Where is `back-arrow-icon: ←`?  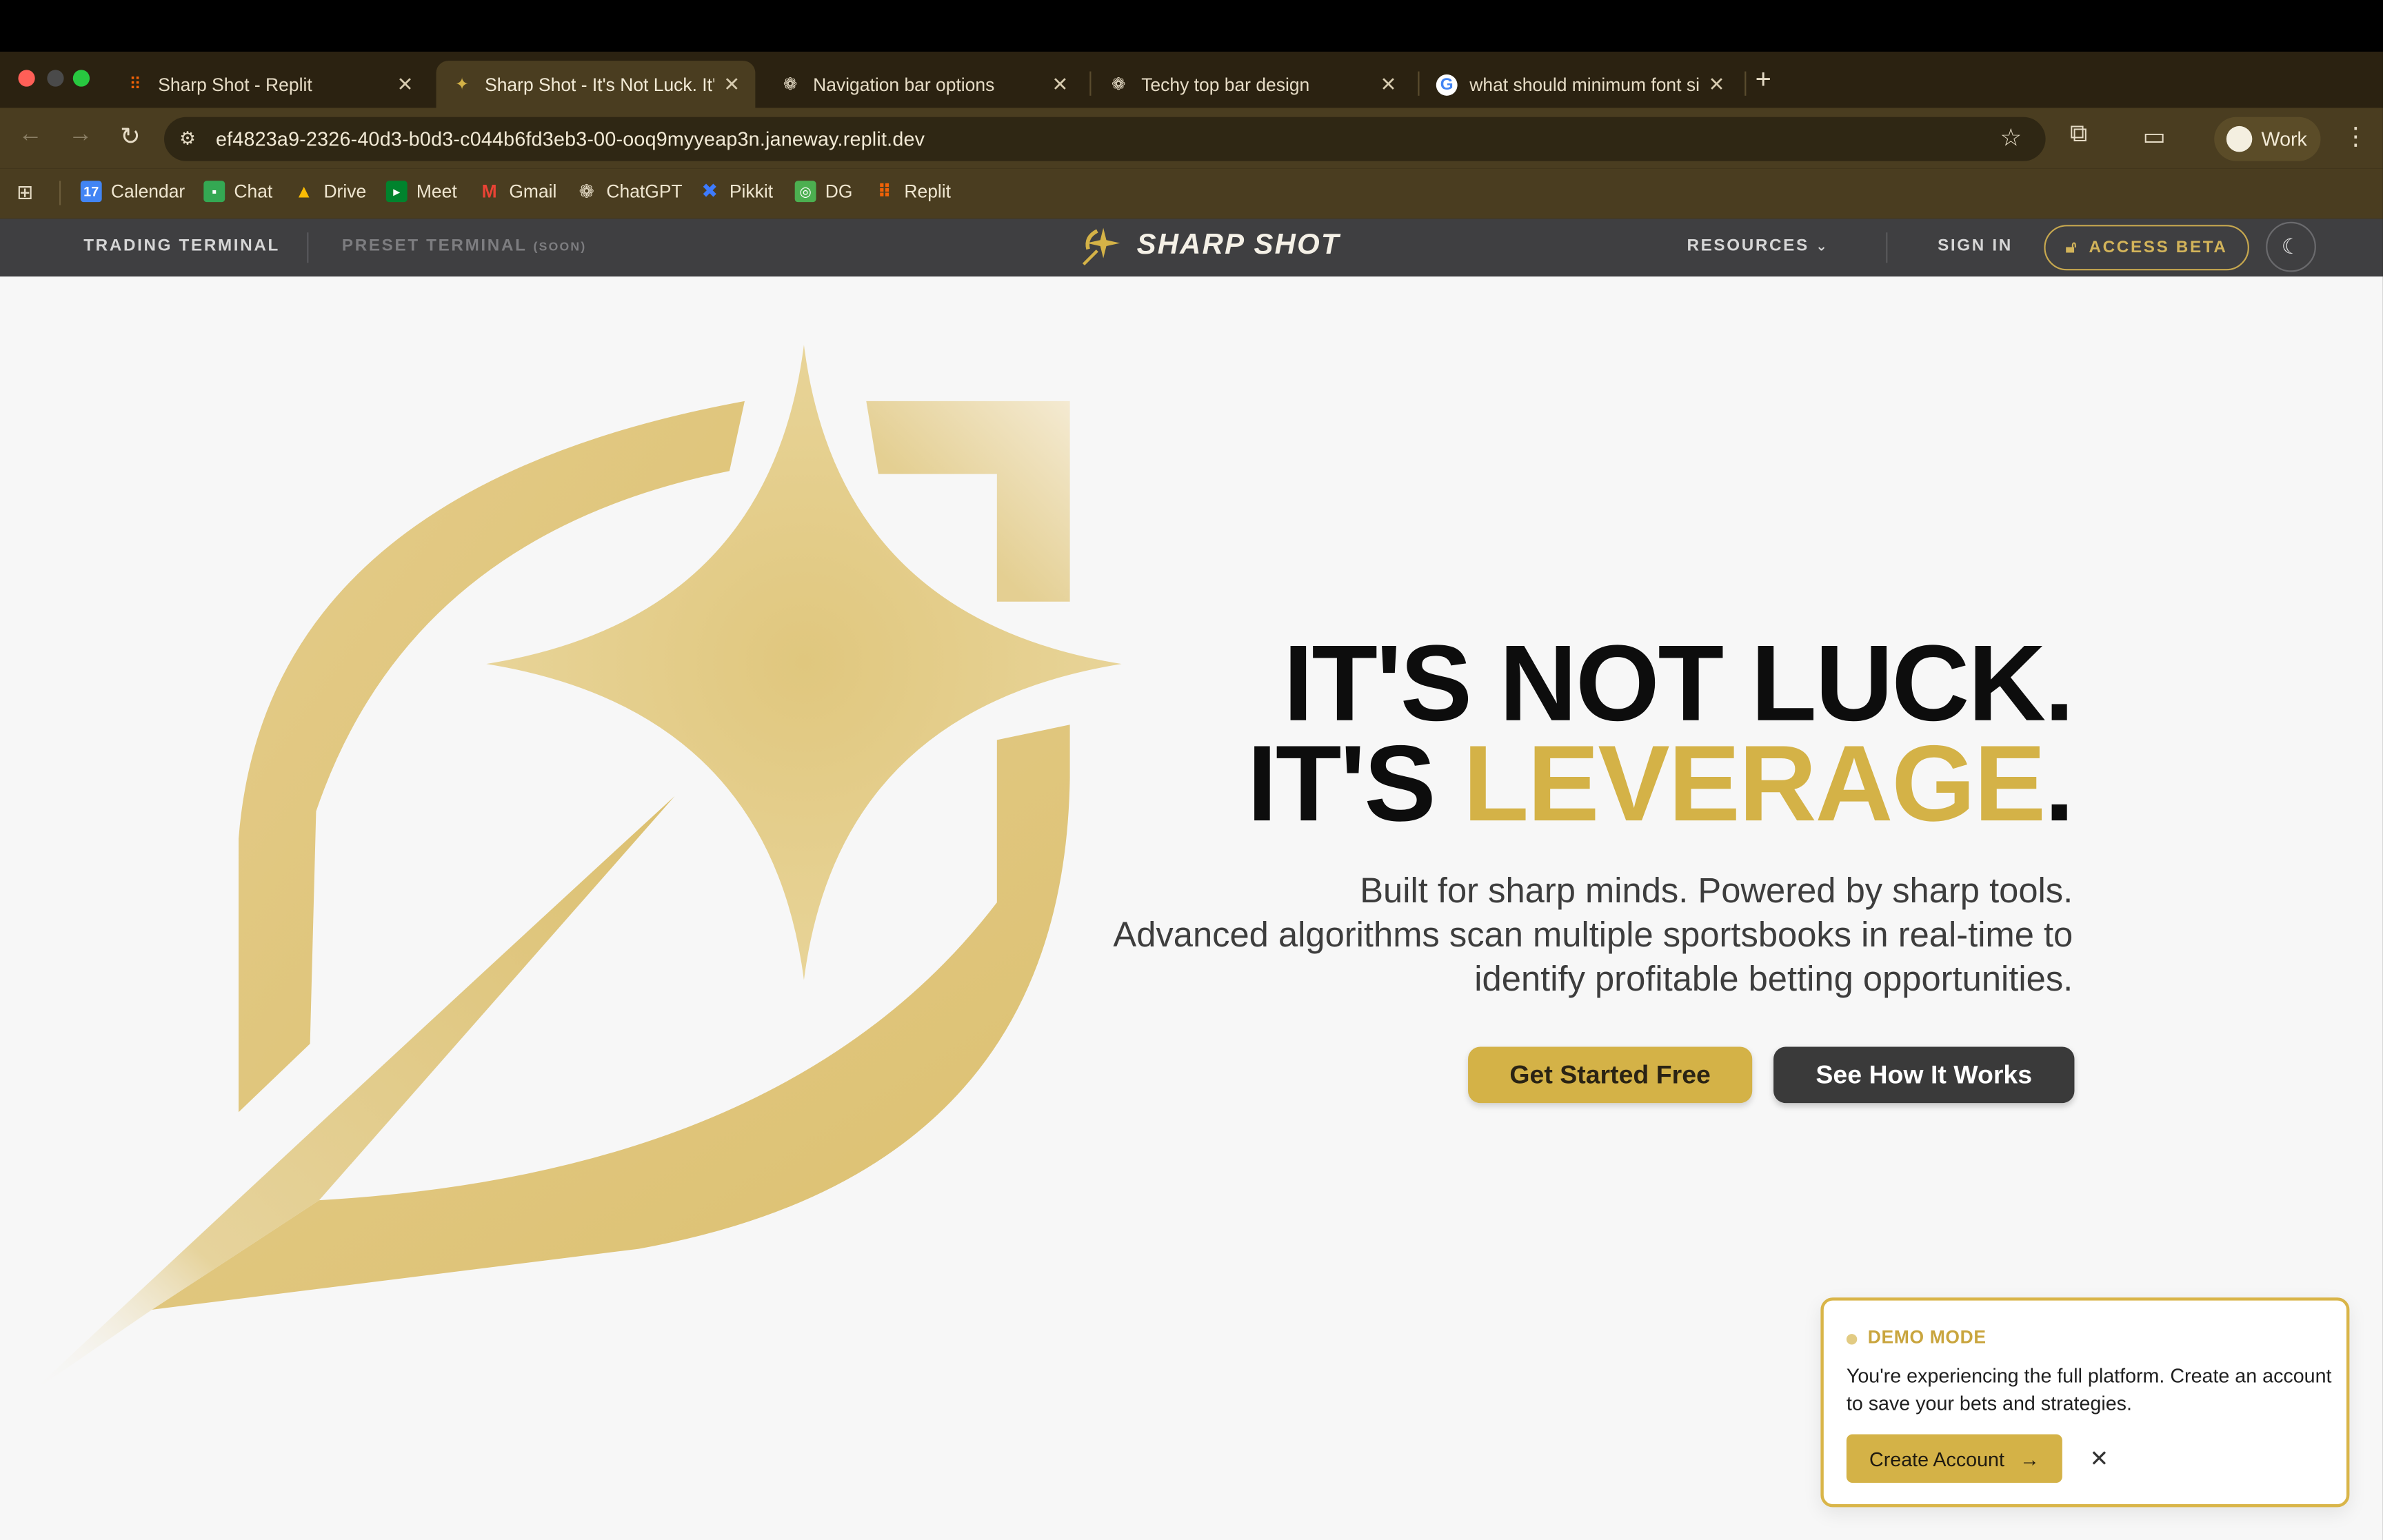 back-arrow-icon: ← is located at coordinates (30, 135).